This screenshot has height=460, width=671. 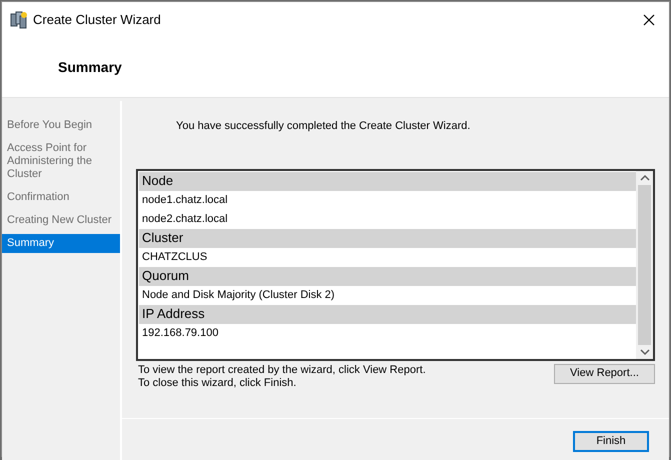 What do you see at coordinates (49, 161) in the screenshot?
I see `step-item: Access Point for Administering the Cluster` at bounding box center [49, 161].